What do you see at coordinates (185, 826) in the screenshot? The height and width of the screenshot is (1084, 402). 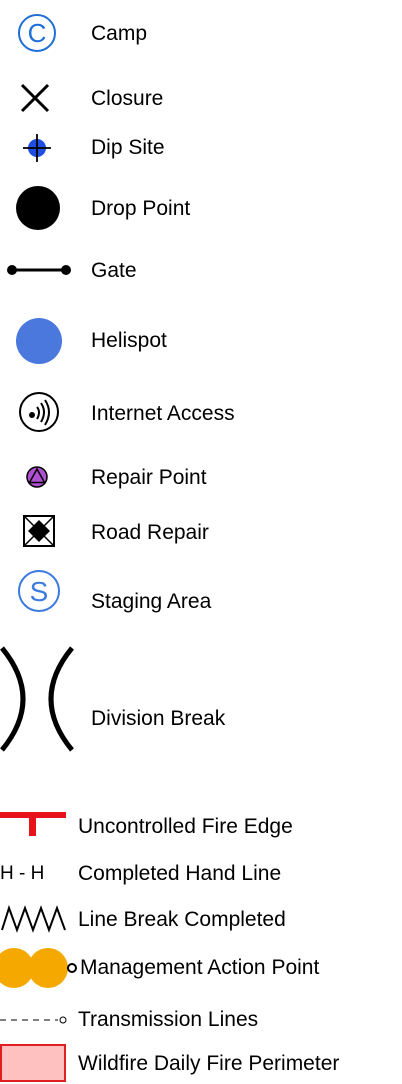 I see `legend-label: Uncontrolled Fire Edge` at bounding box center [185, 826].